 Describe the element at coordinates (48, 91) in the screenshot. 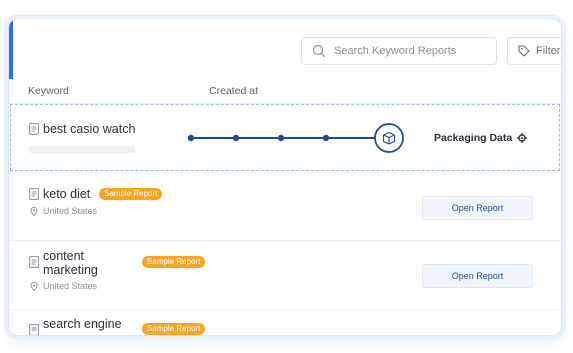

I see `column-header-keyword: Keyword` at that location.